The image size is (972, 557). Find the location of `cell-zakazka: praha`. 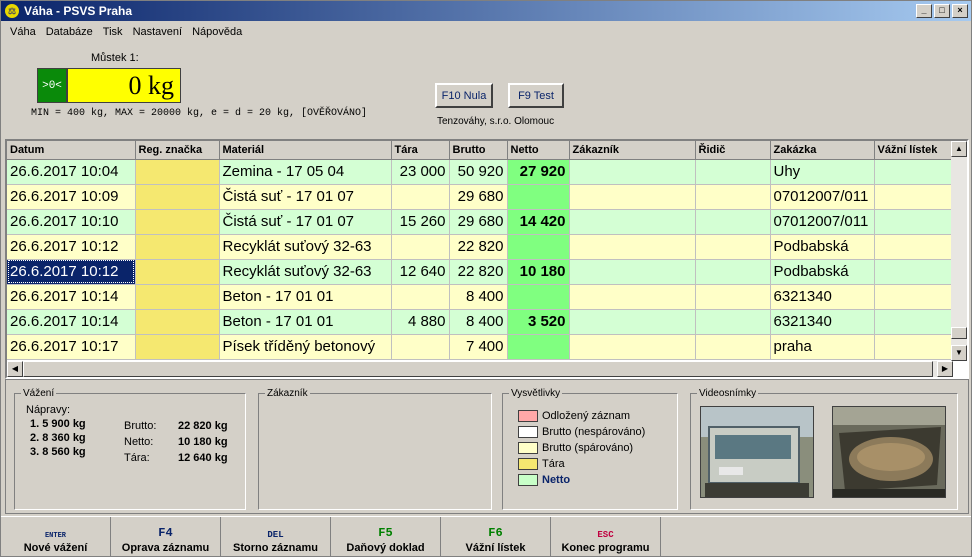

cell-zakazka: praha is located at coordinates (822, 347).